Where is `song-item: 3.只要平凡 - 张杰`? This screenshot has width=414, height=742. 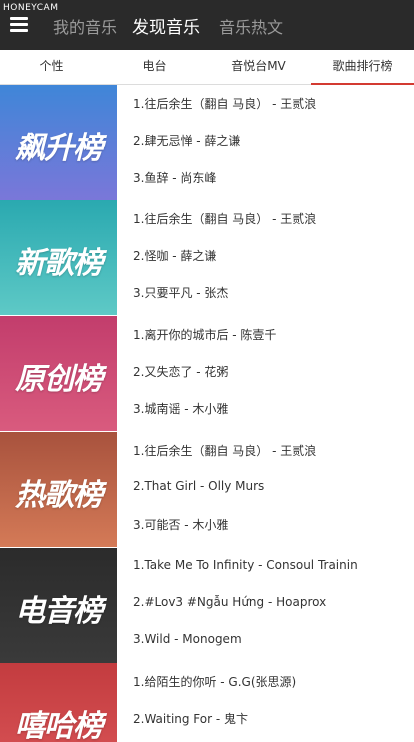 song-item: 3.只要平凡 - 张杰 is located at coordinates (180, 292).